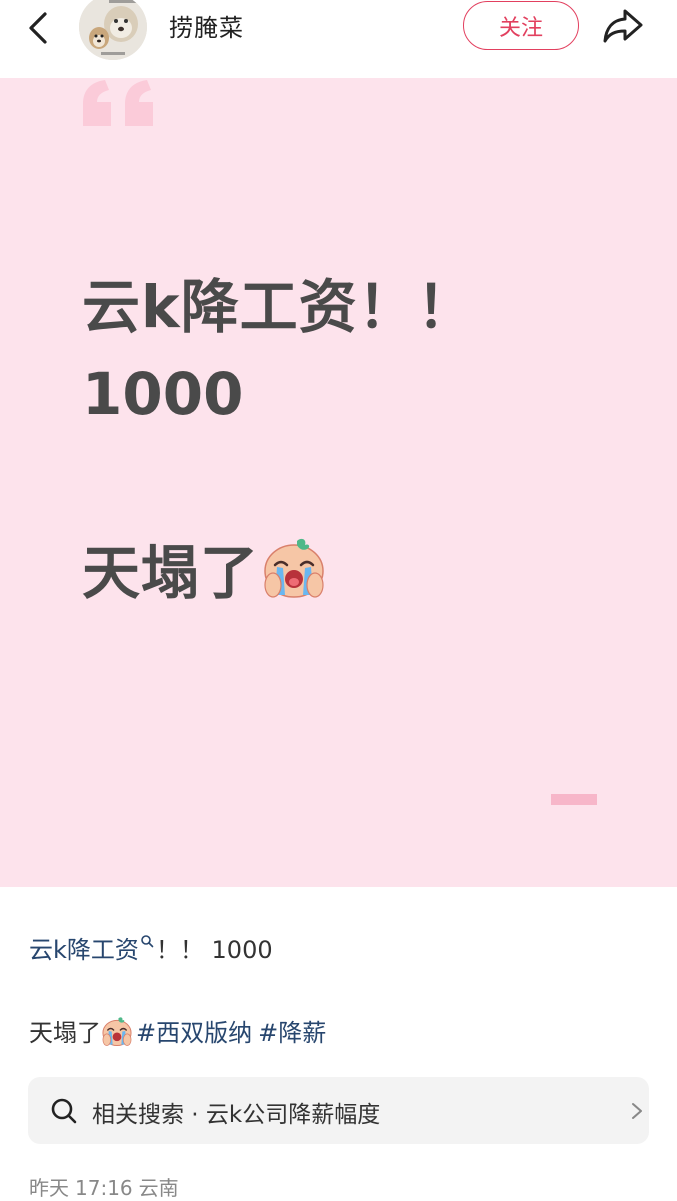 This screenshot has height=1201, width=677. I want to click on post-title: 云k降工资 ！！ 1000, so click(151, 947).